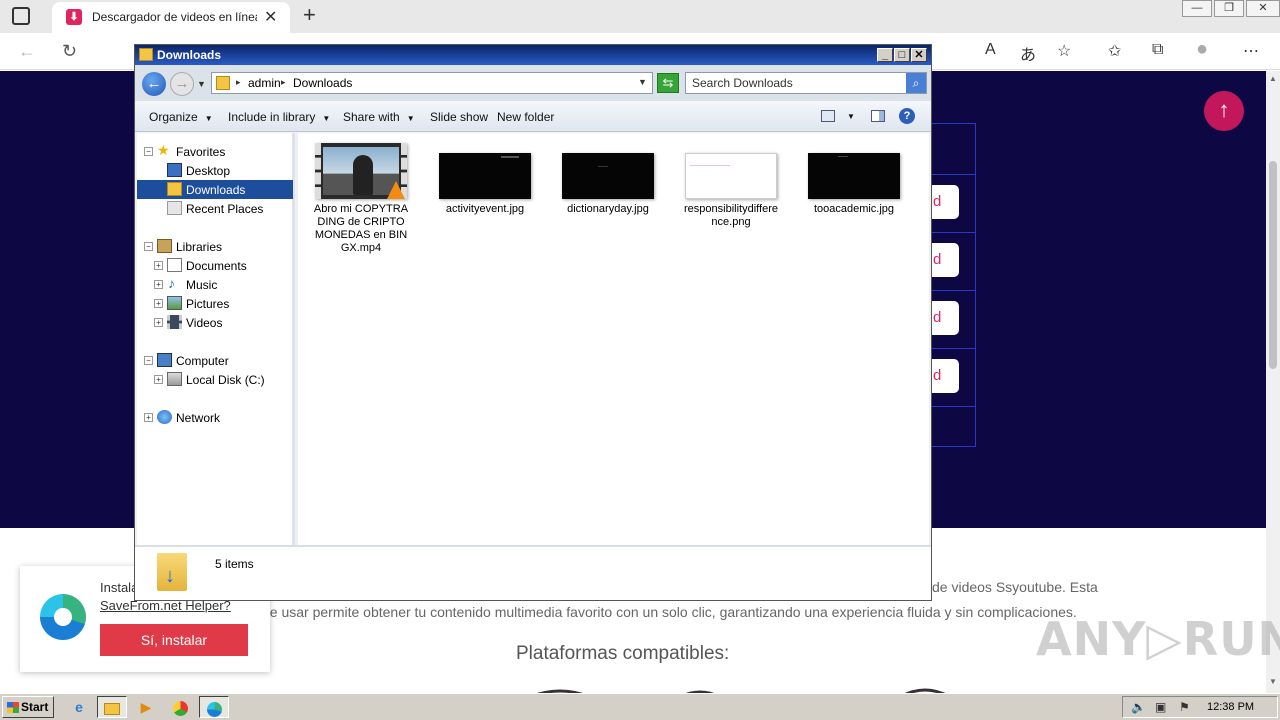  What do you see at coordinates (1064, 51) in the screenshot?
I see `add-favorite-icon: ☆` at bounding box center [1064, 51].